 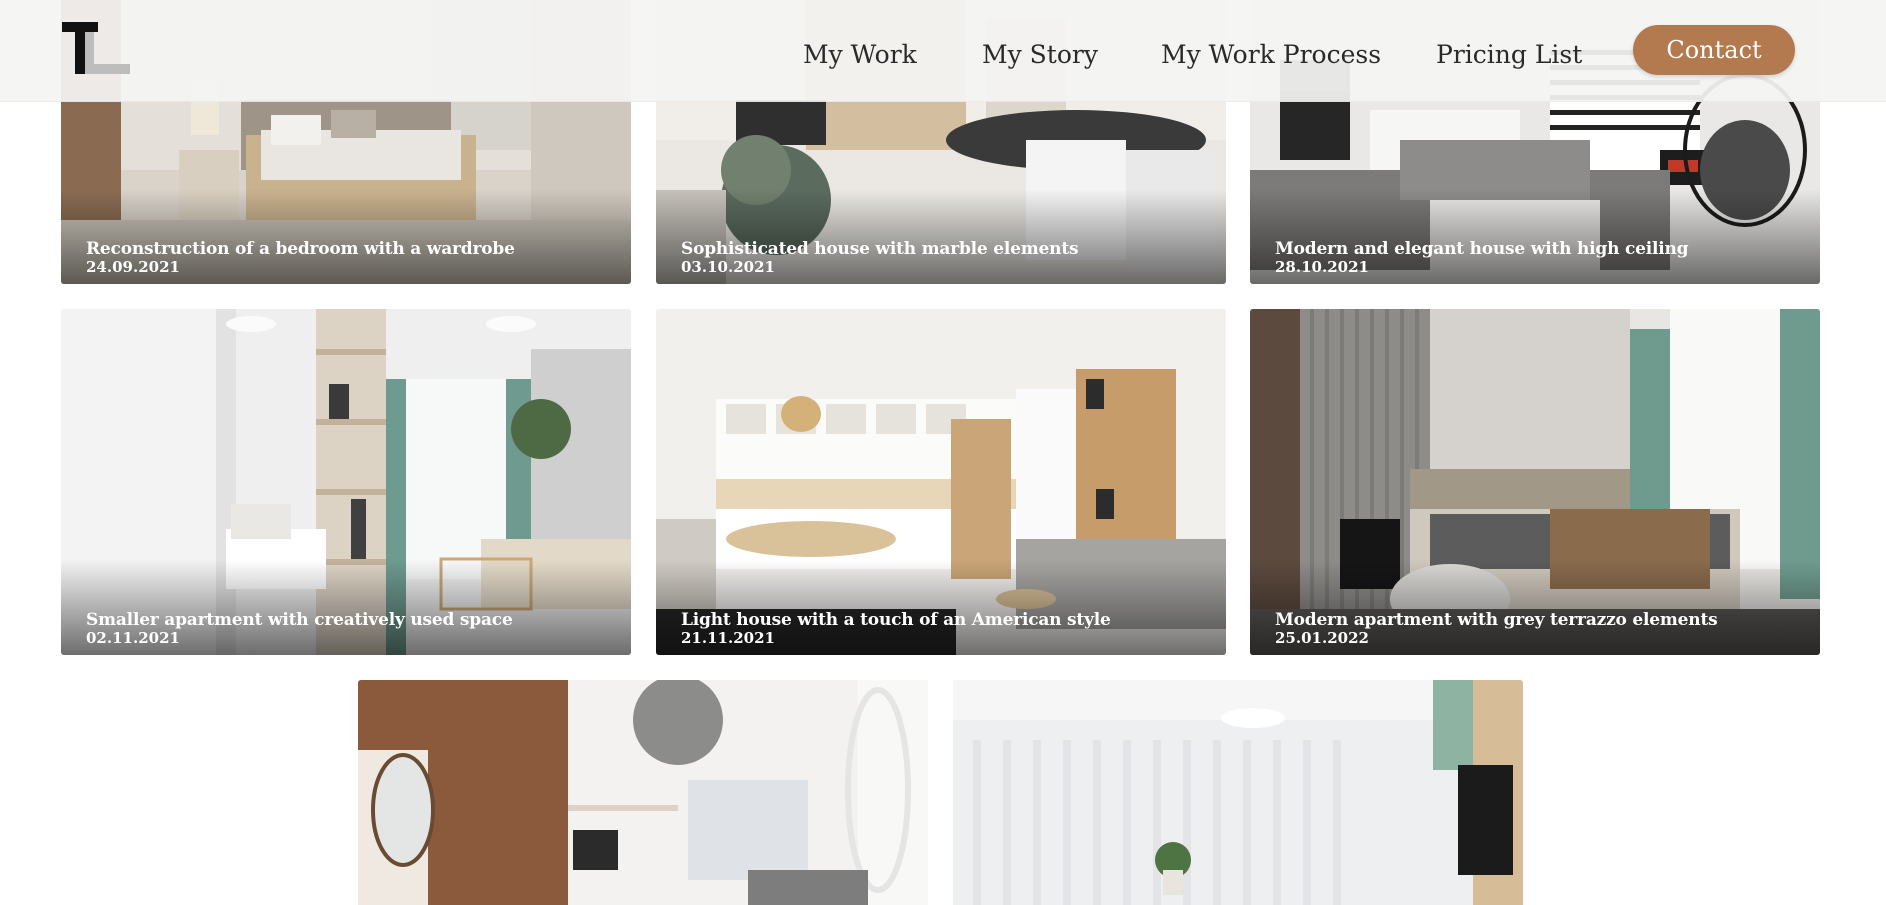 I want to click on tl-logo, so click(x=99, y=48).